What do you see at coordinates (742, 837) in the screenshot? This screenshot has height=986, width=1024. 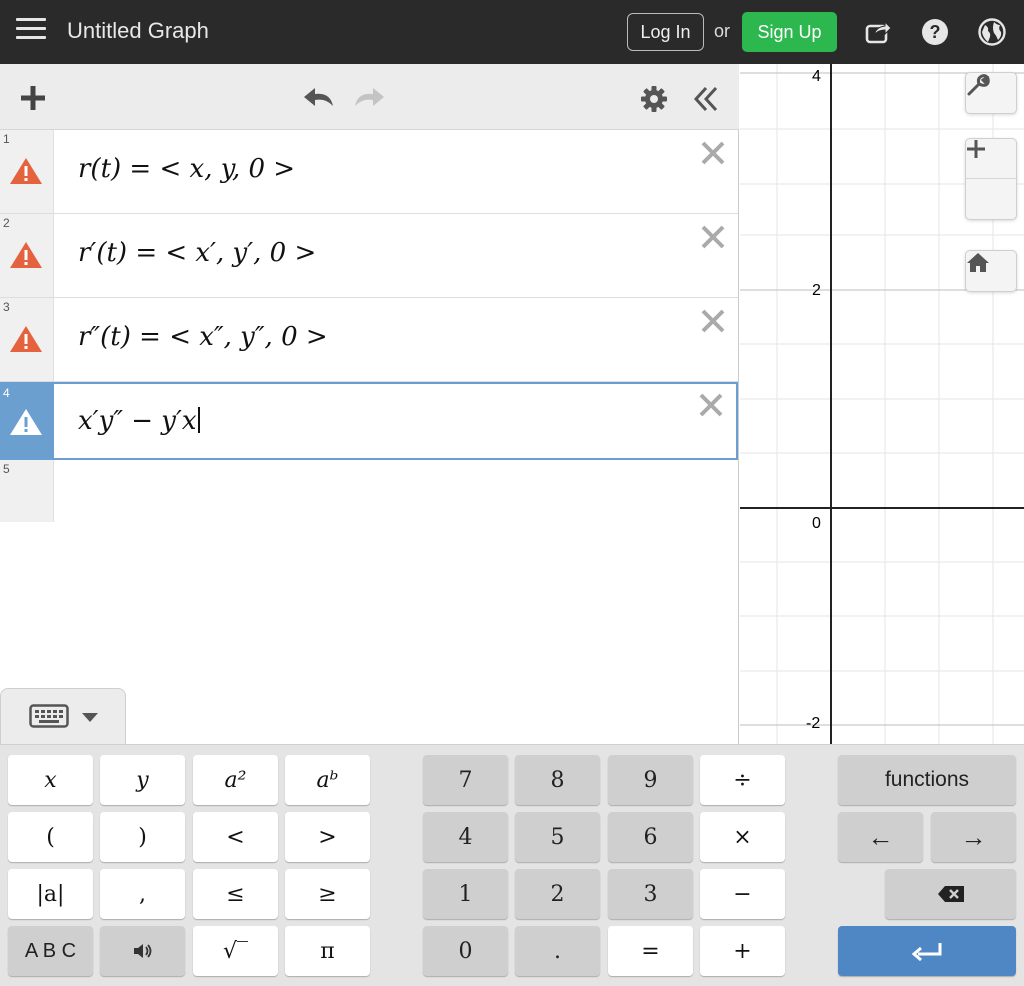 I see `key-multiply: ×` at bounding box center [742, 837].